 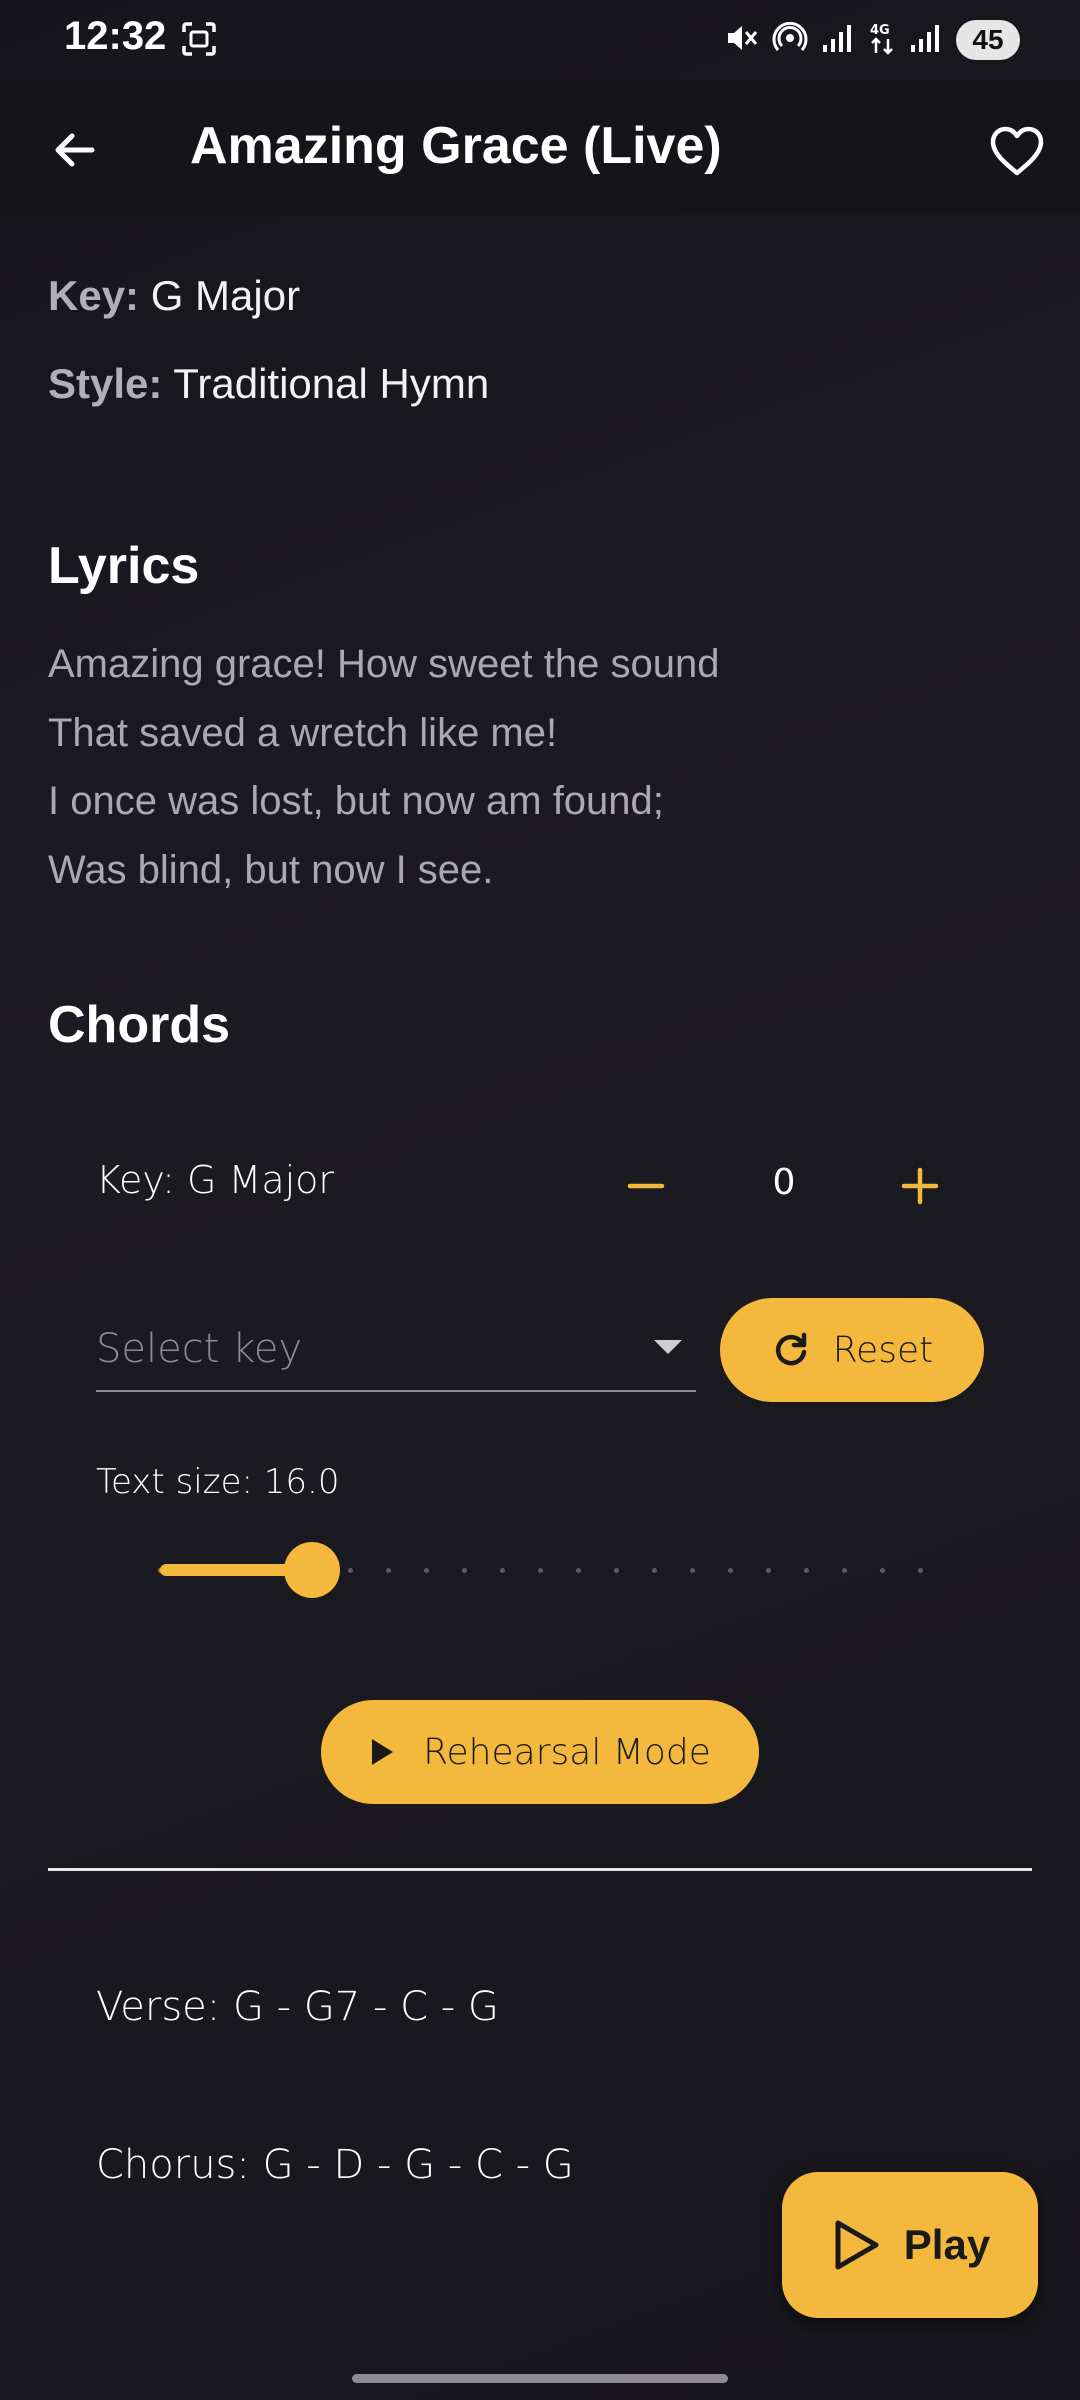 I want to click on song-style: Style: Traditional Hymn, so click(x=268, y=384).